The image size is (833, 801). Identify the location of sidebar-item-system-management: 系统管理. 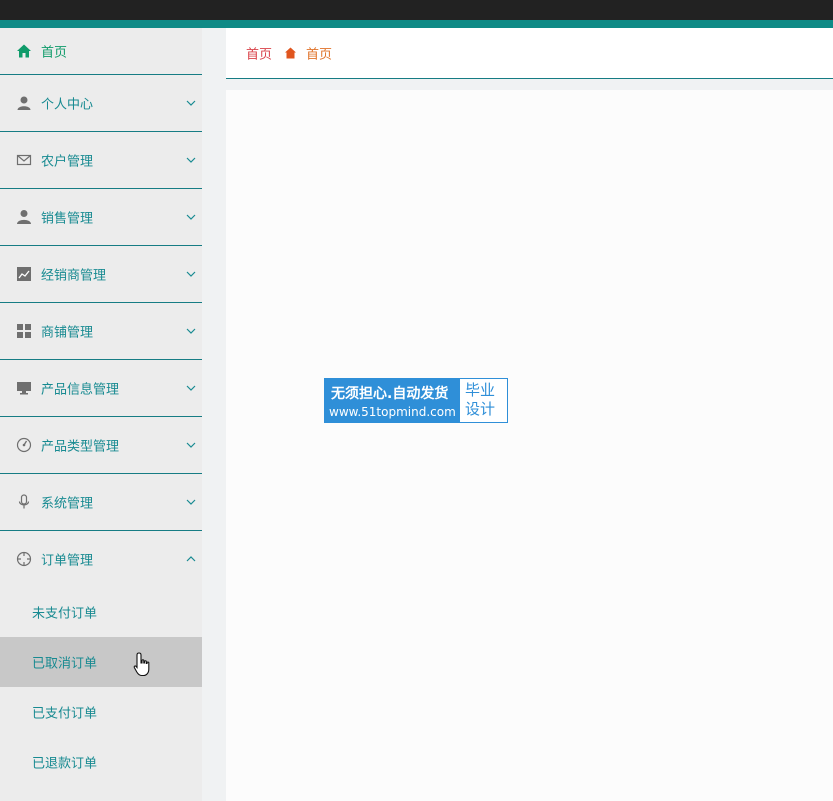
(101, 502).